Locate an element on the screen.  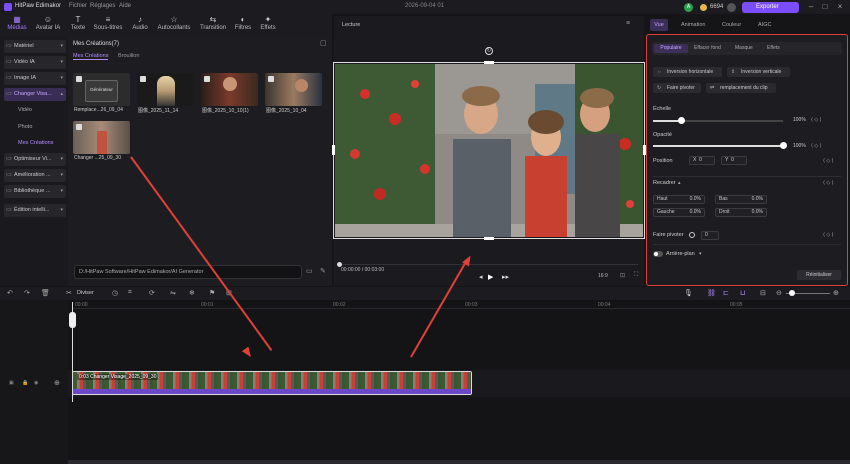
edit-icon: ✎ is located at coordinates (323, 271).